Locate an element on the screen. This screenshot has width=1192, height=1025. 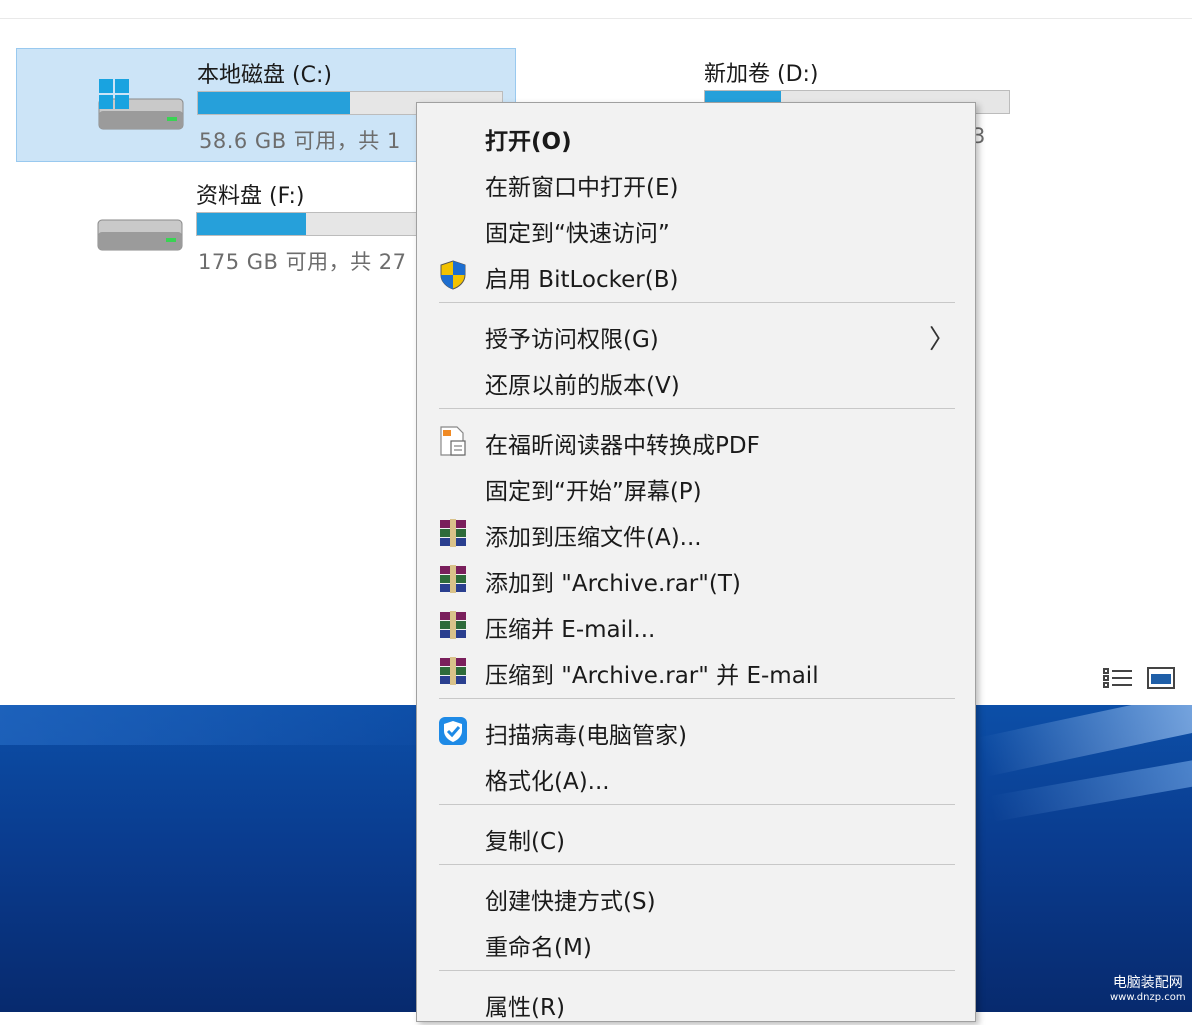
menu-item-label: 压缩到 "Archive.rar" 并 E-mail is located at coordinates (652, 676).